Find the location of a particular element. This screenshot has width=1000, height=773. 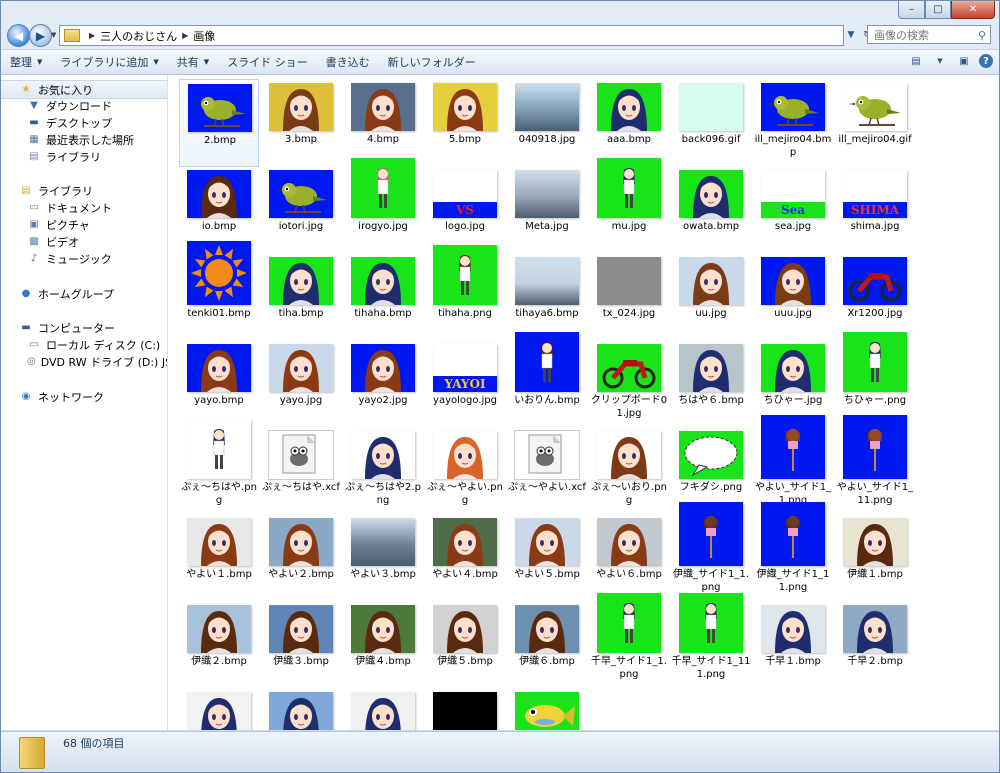

nav-item: ▩ ビデオ is located at coordinates (84, 241).